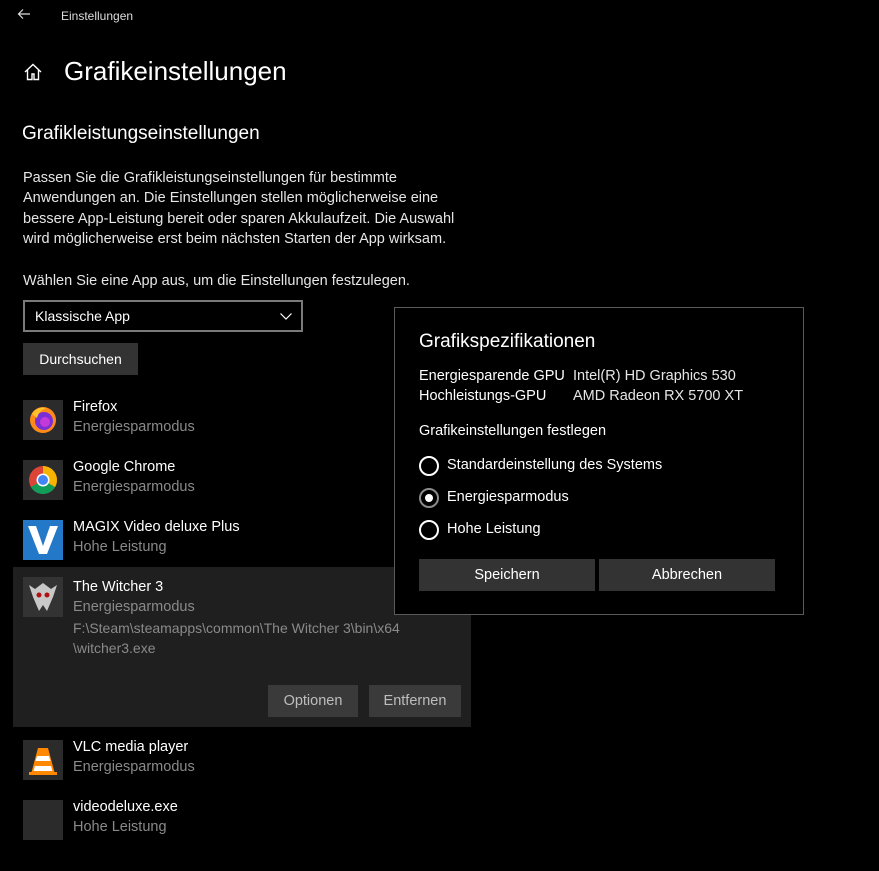 The width and height of the screenshot is (879, 871). Describe the element at coordinates (43, 760) in the screenshot. I see `vlc-icon` at that location.